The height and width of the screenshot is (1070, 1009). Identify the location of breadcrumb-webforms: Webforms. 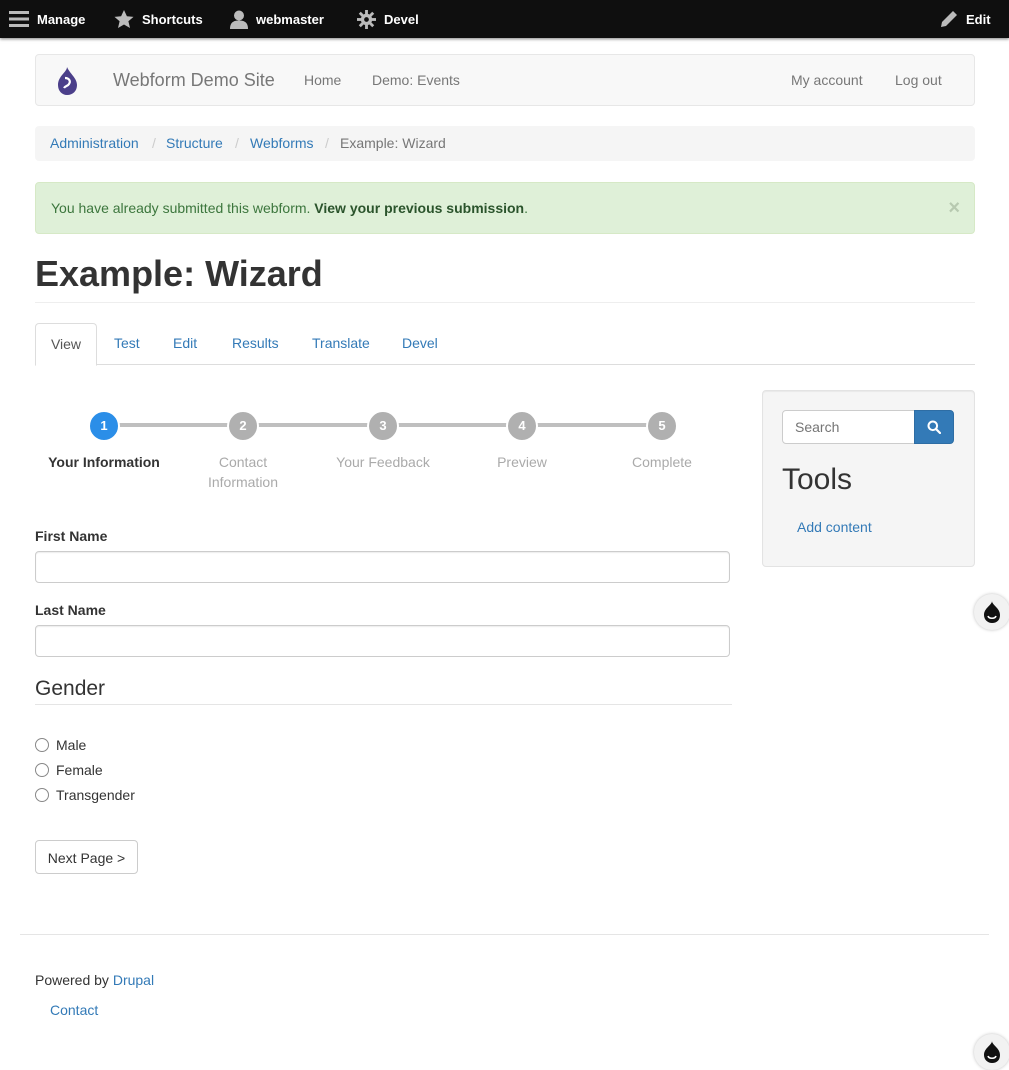
(282, 143).